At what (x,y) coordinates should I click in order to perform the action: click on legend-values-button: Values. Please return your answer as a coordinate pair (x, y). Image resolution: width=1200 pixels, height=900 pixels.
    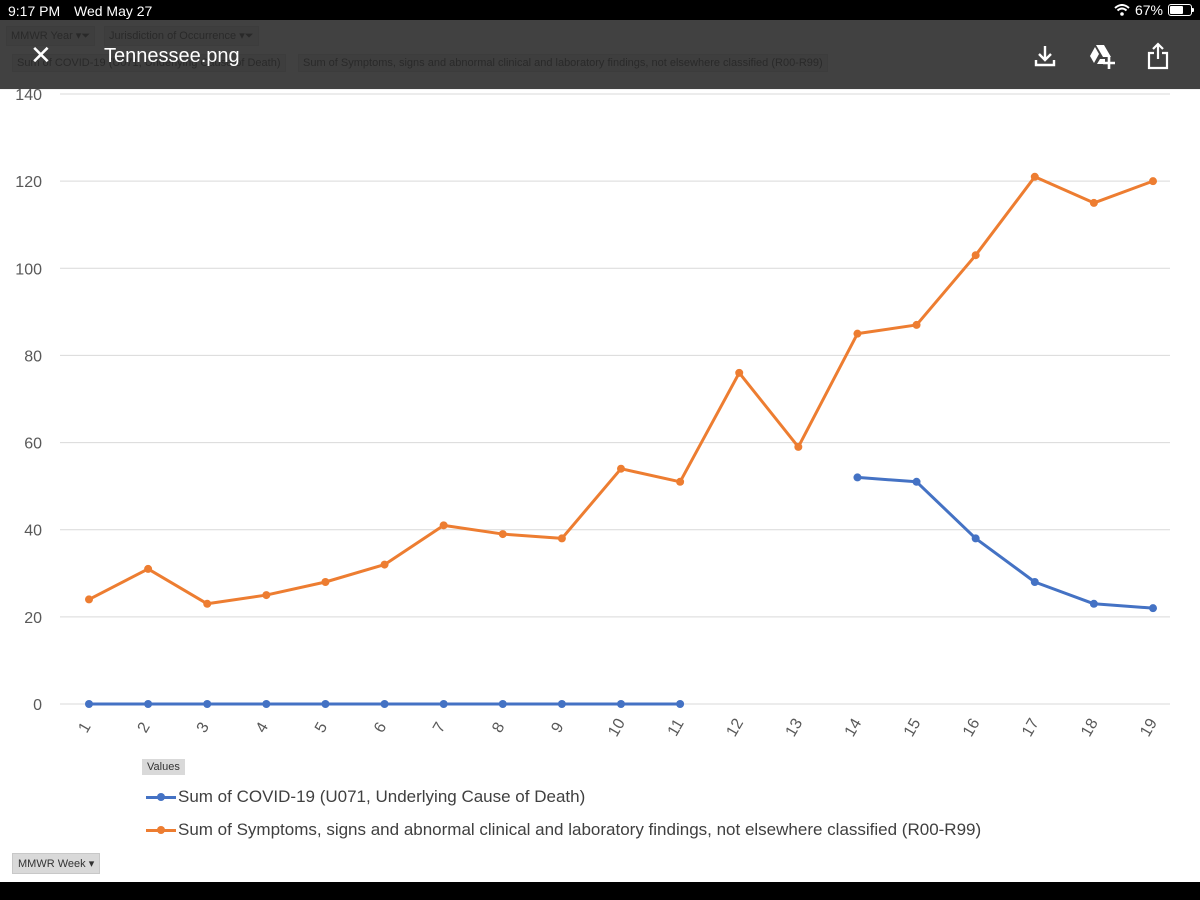
    Looking at the image, I should click on (163, 767).